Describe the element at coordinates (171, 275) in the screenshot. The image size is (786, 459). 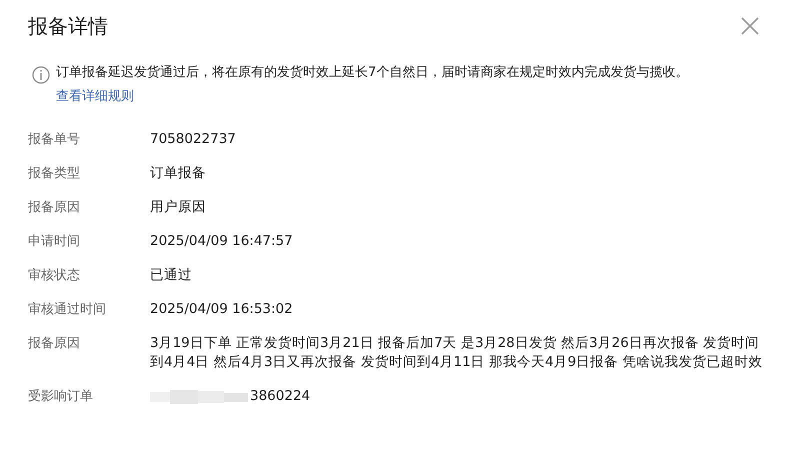
I see `field-value: 已通过` at that location.